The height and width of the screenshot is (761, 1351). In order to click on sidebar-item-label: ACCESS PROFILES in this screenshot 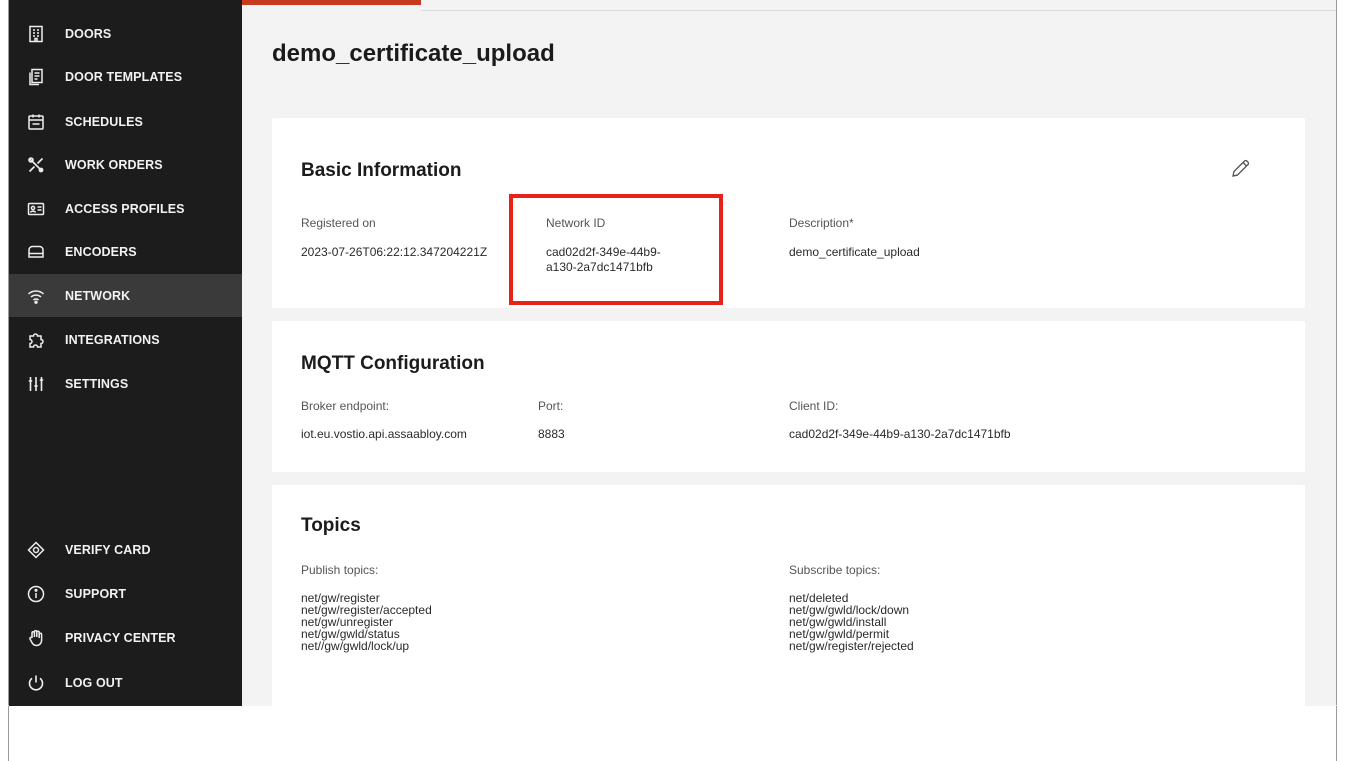, I will do `click(125, 208)`.